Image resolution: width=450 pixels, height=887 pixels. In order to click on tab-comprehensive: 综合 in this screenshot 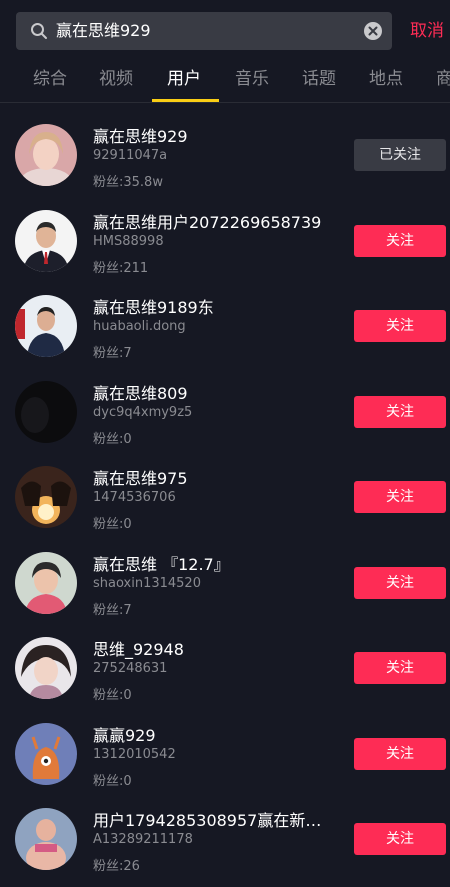, I will do `click(50, 79)`.